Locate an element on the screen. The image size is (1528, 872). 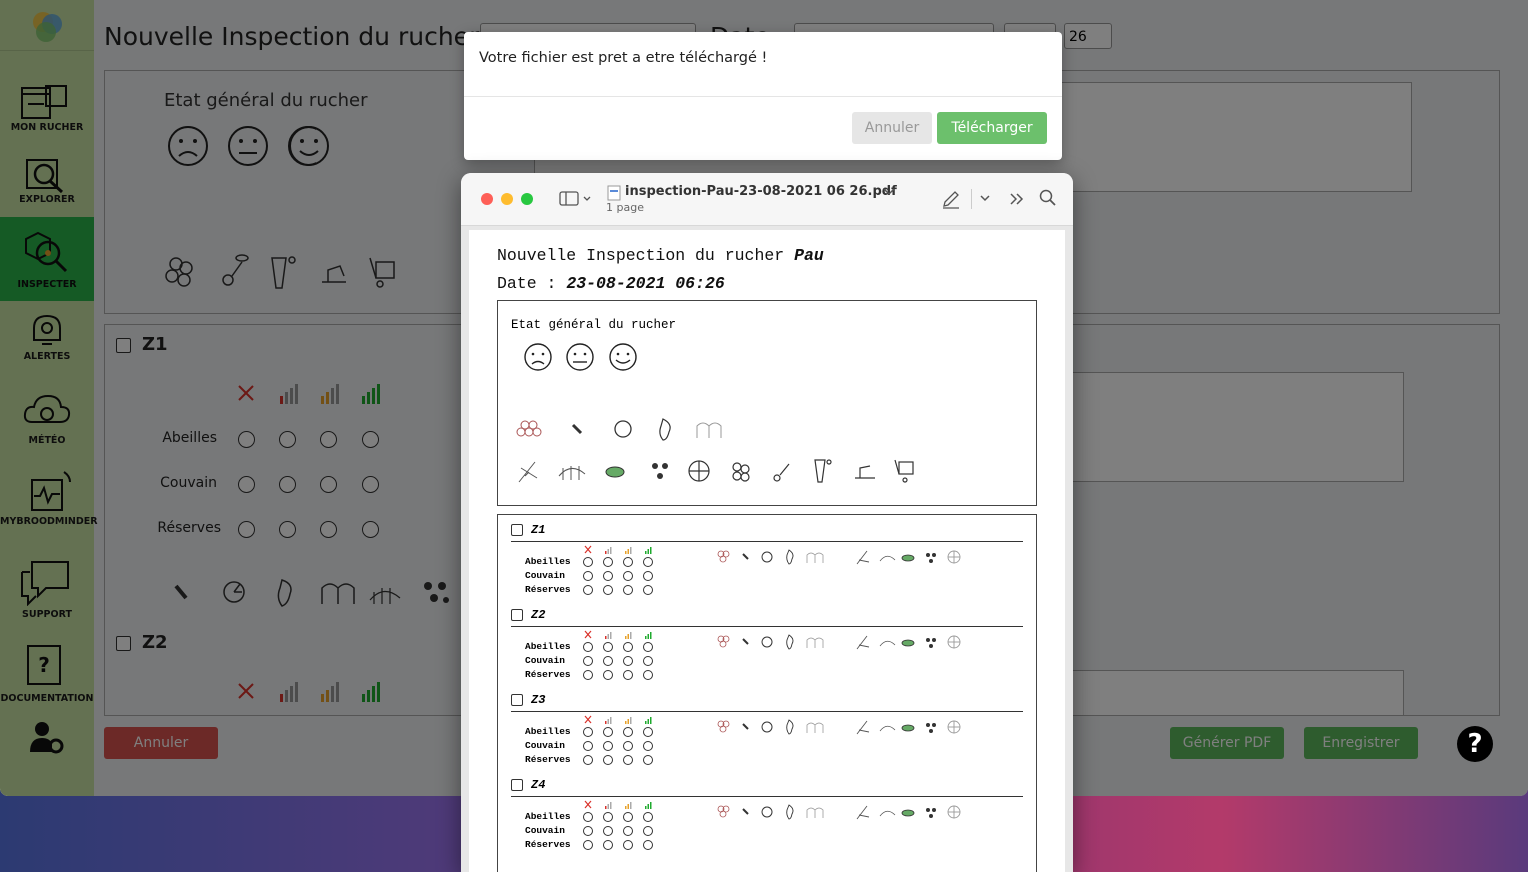
pdf-zone-title: Z1 is located at coordinates (538, 530).